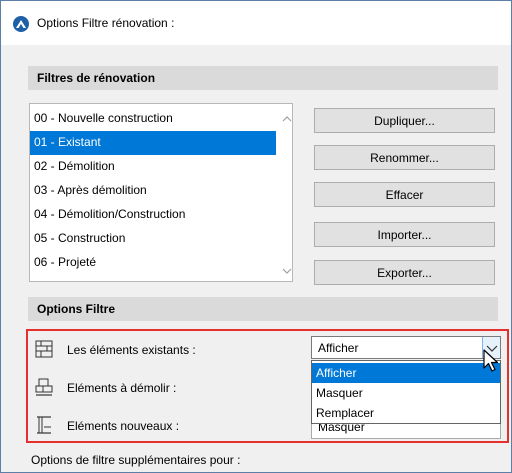 The image size is (512, 473). Describe the element at coordinates (153, 119) in the screenshot. I see `list-item: 00 - Nouvelle construction` at that location.